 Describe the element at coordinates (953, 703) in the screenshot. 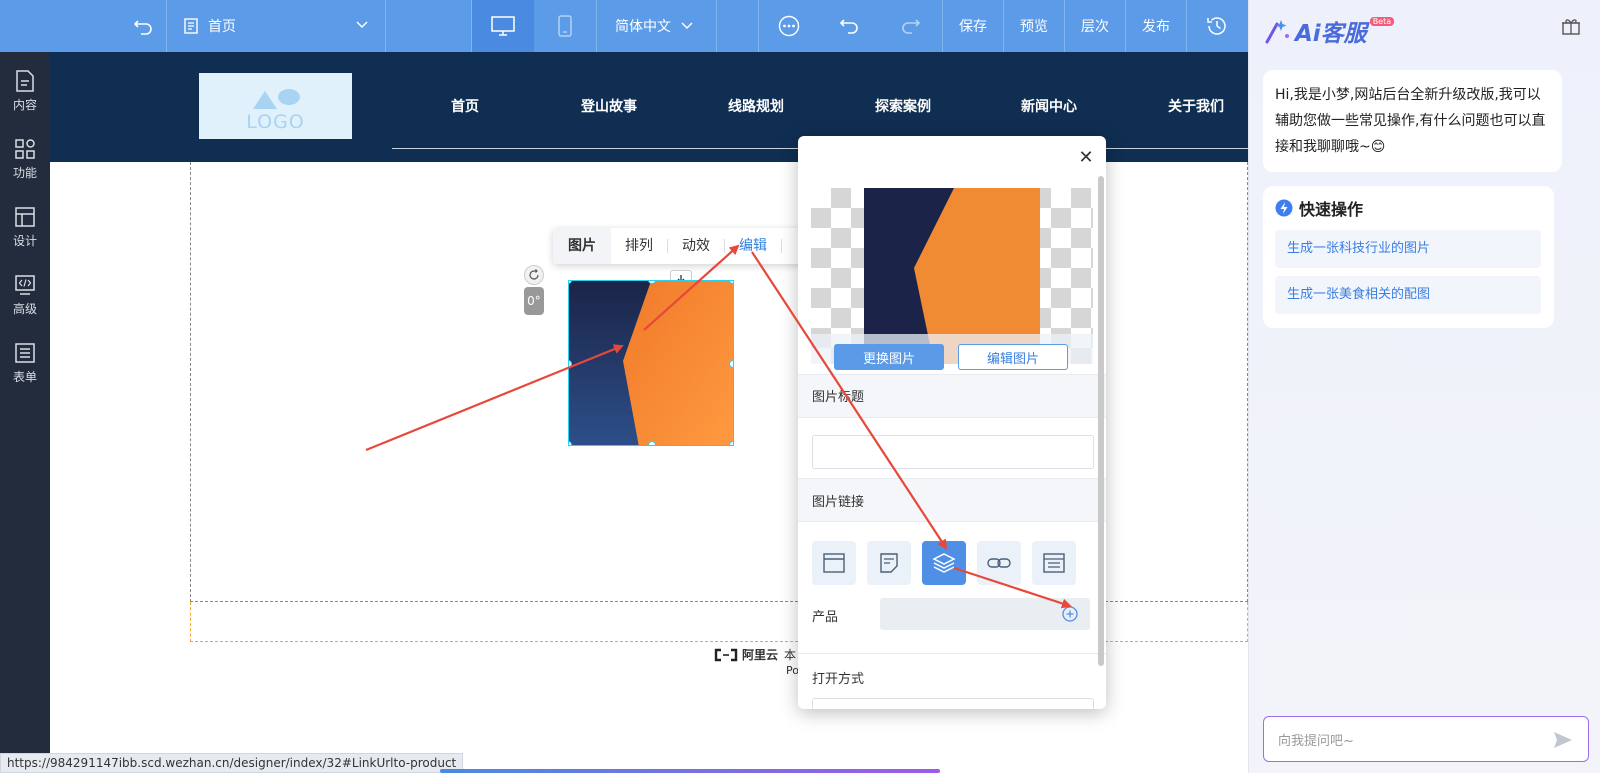

I see `open-mode-select` at that location.